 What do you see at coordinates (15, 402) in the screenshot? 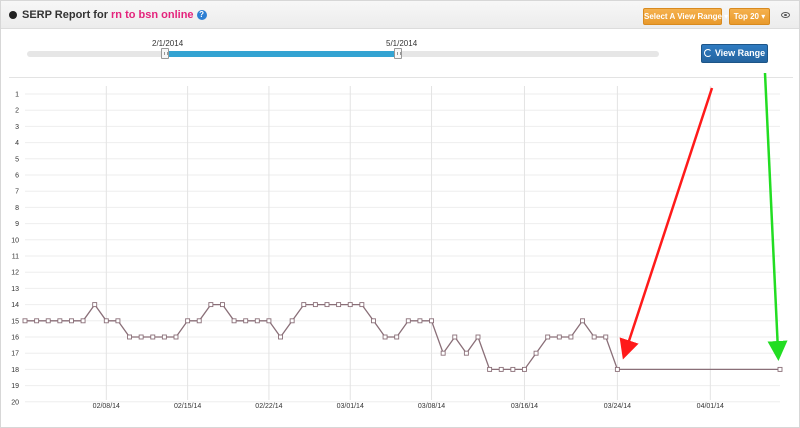
I see `y-tick-label: 20` at bounding box center [15, 402].